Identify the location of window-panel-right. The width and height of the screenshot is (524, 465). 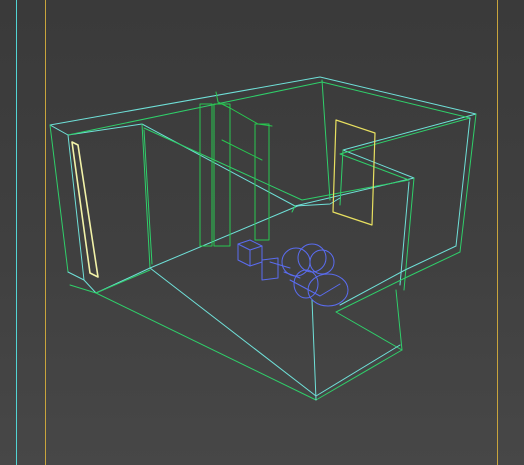
(354, 172).